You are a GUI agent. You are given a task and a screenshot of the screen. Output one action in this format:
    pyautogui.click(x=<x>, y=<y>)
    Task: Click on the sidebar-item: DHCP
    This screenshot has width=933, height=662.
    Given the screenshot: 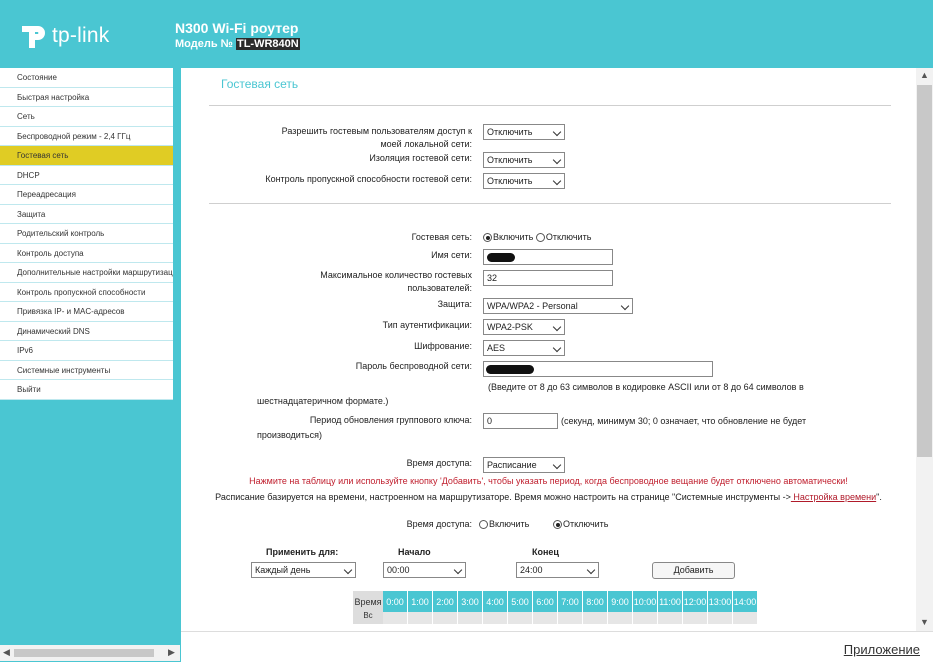 What is the action you would take?
    pyautogui.click(x=86, y=175)
    